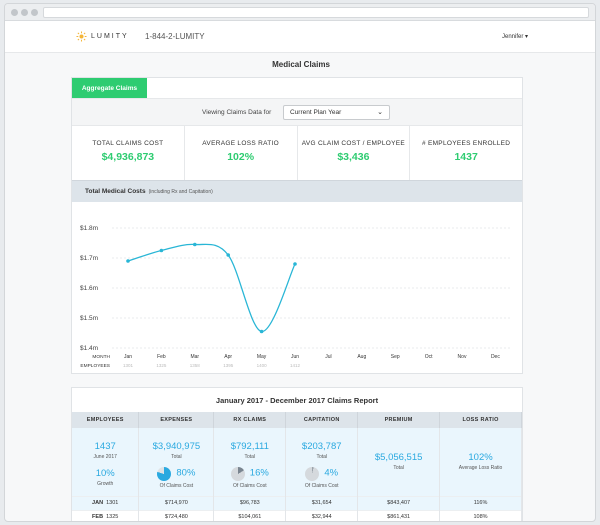 The image size is (600, 525). Describe the element at coordinates (399, 420) in the screenshot. I see `col-header: PREMIUM` at that location.